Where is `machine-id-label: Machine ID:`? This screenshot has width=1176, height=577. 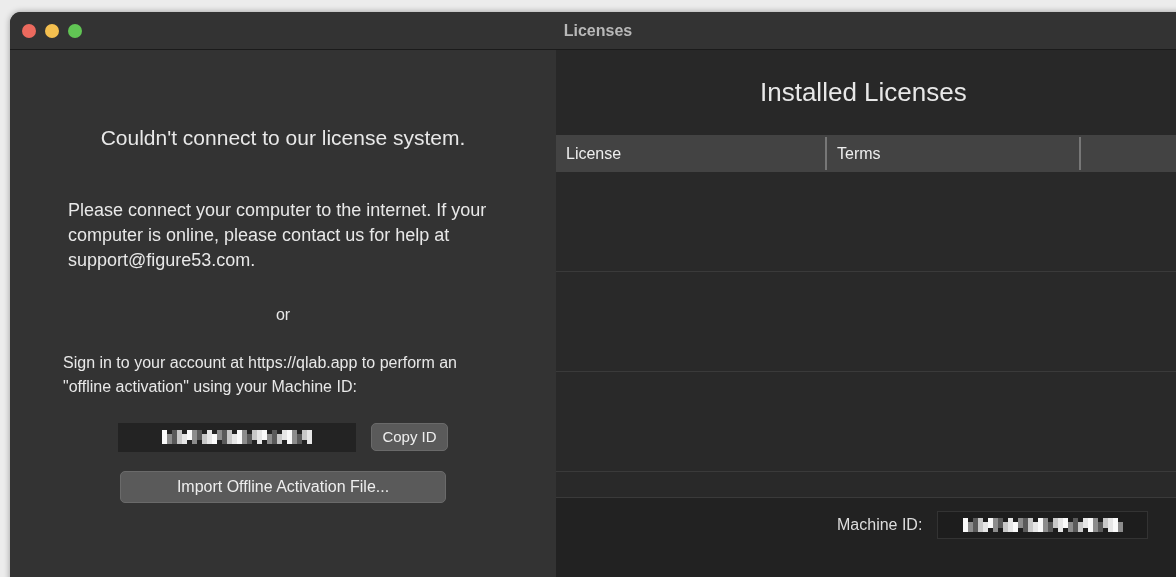
machine-id-label: Machine ID: is located at coordinates (880, 525).